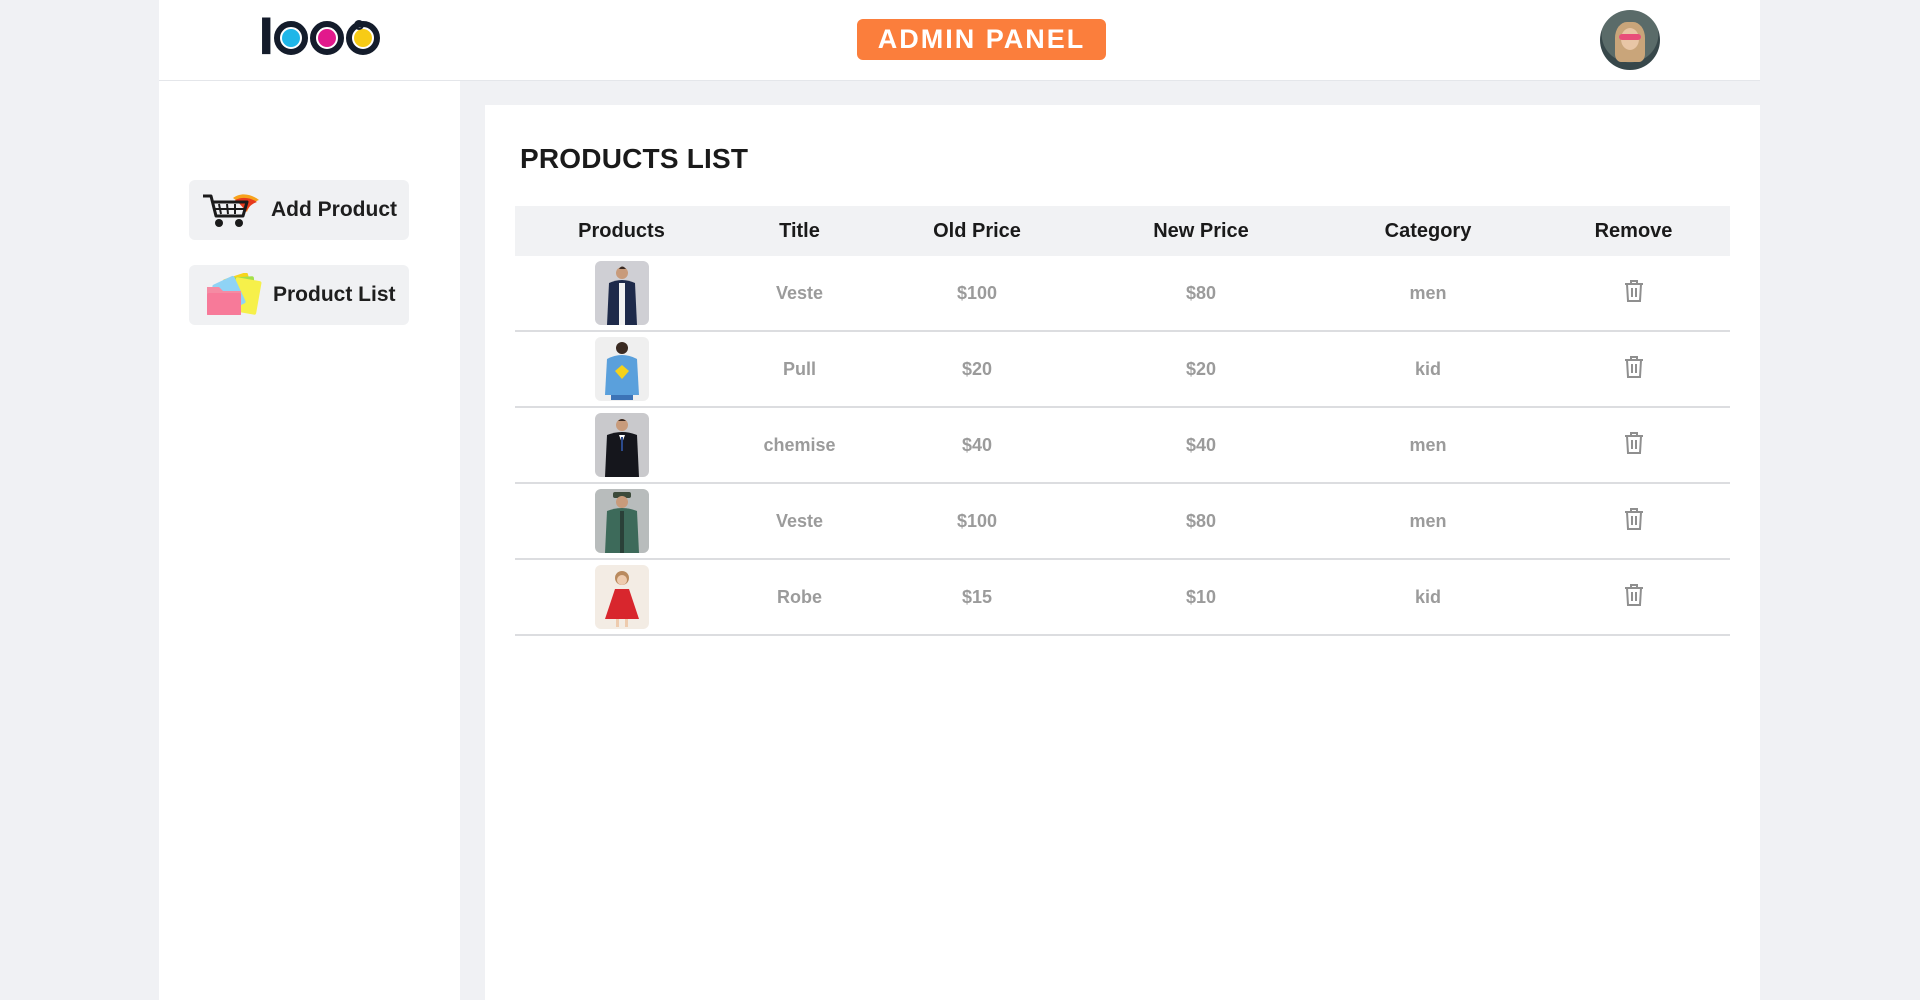 The image size is (1920, 1000). Describe the element at coordinates (1122, 370) in the screenshot. I see `table-row: Pull $20 $20 kid` at that location.